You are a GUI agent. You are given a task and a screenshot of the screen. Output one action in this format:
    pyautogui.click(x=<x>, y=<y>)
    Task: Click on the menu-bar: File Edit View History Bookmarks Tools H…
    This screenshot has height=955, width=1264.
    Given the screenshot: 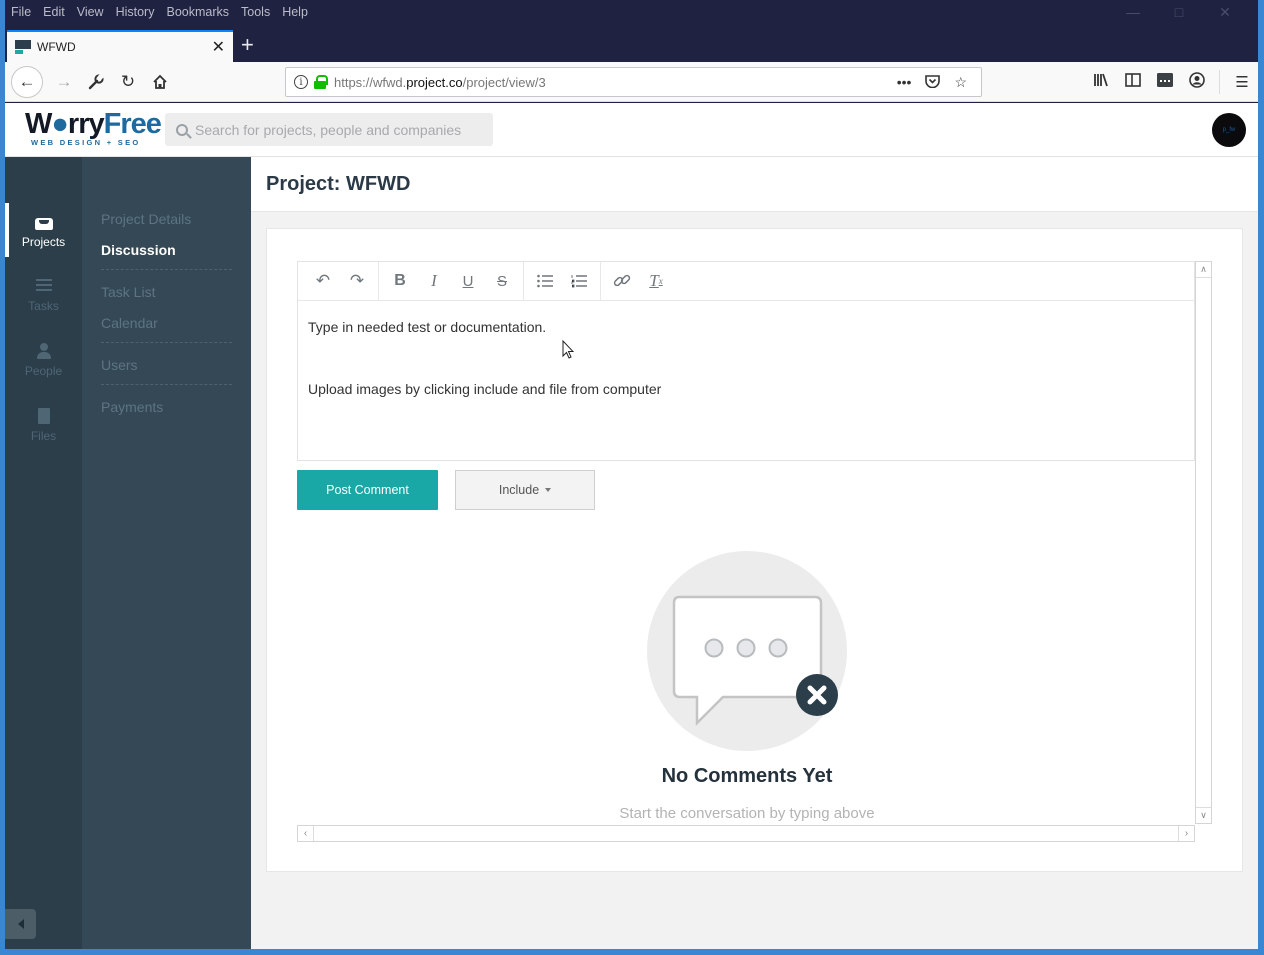 What is the action you would take?
    pyautogui.click(x=631, y=12)
    